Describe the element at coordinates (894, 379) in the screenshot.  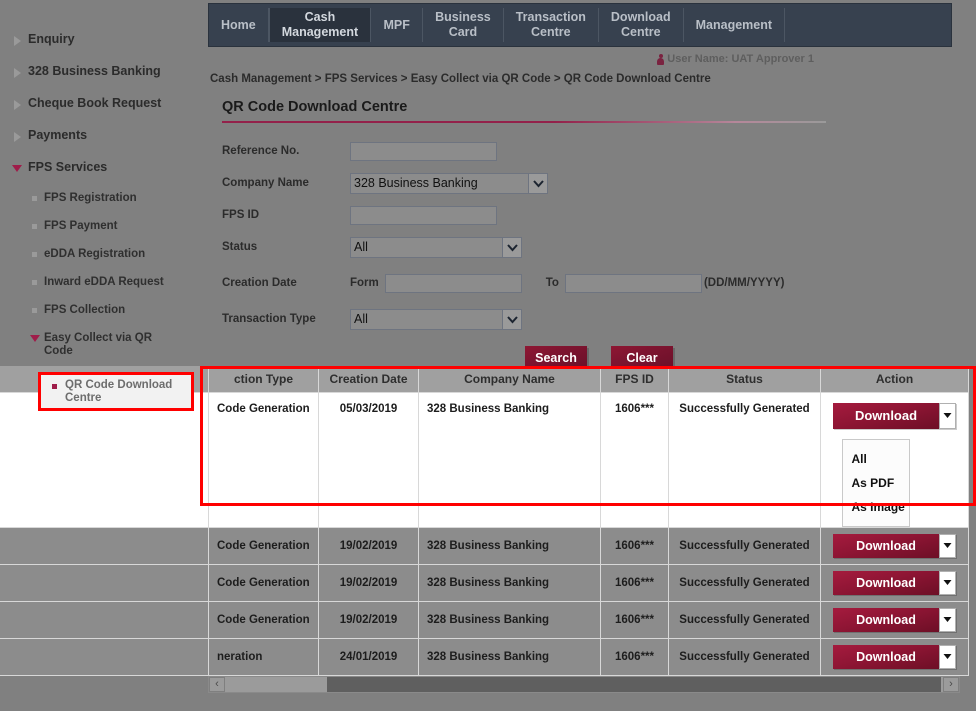
I see `column-header-action: Action` at that location.